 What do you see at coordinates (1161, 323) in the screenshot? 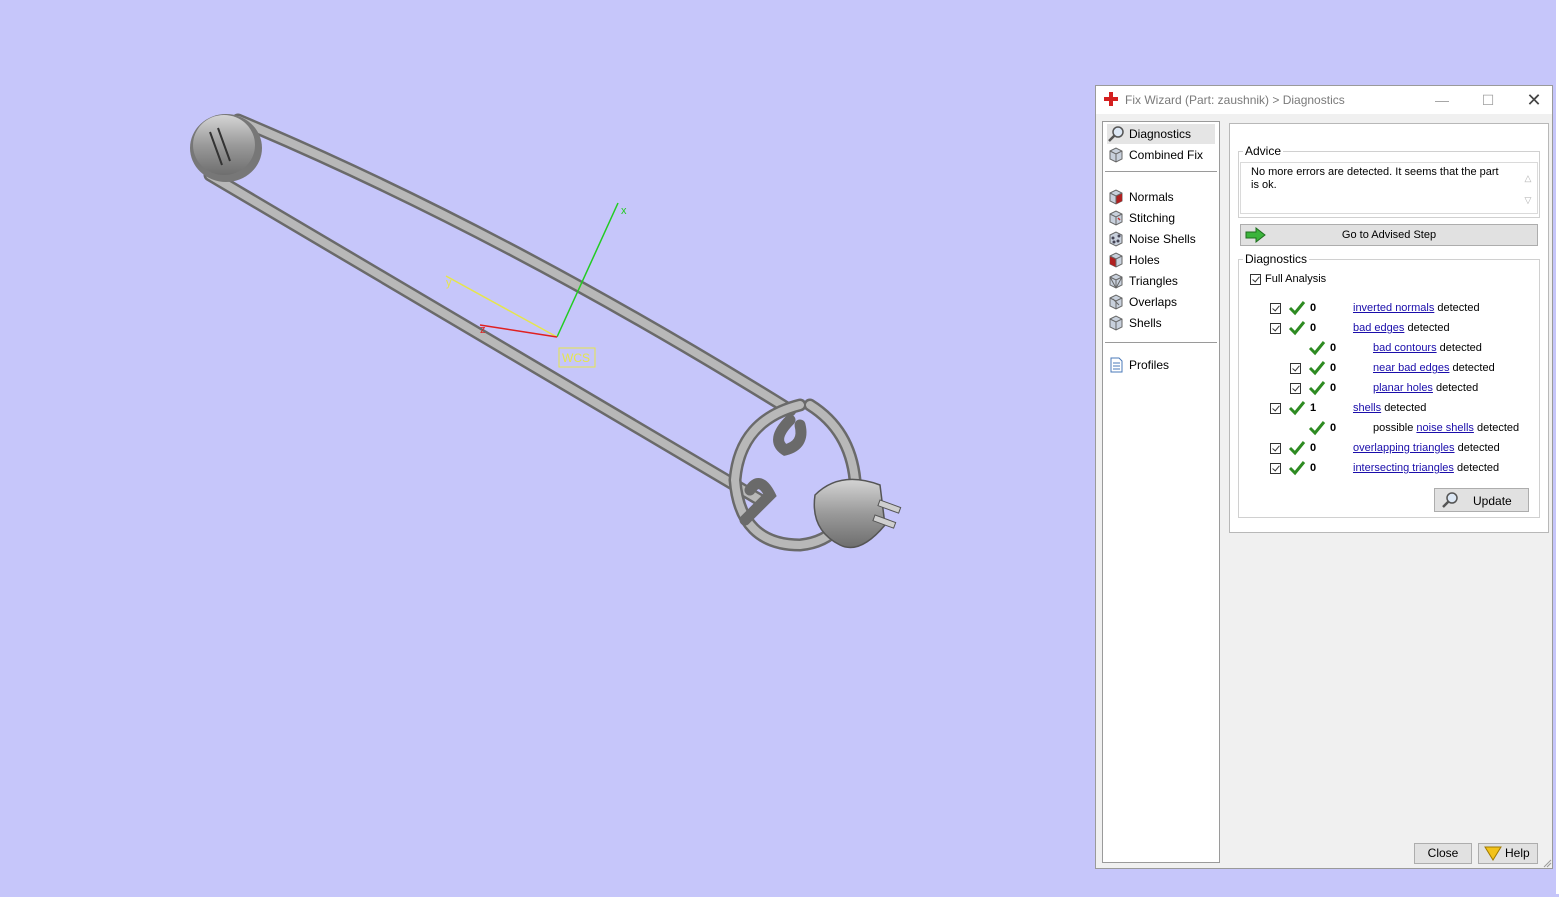
I see `step-shells: Shells` at bounding box center [1161, 323].